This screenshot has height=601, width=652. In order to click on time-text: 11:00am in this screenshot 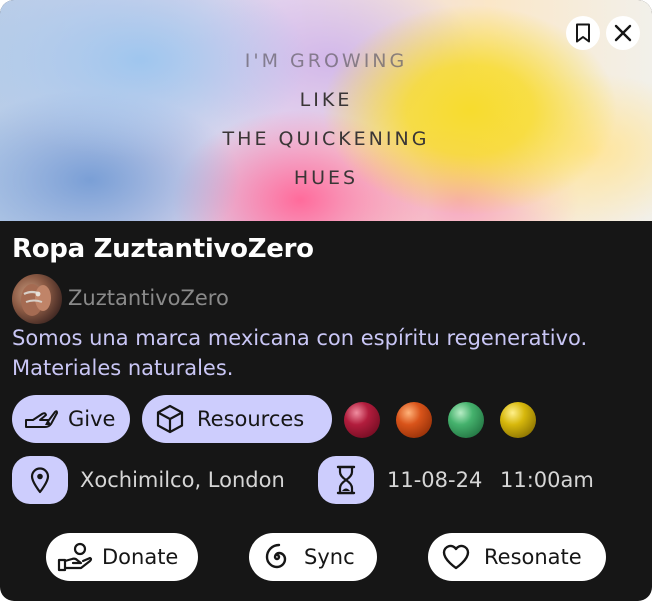, I will do `click(547, 480)`.